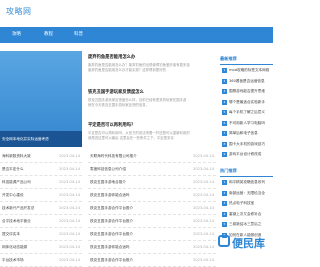 The height and width of the screenshot is (267, 320). I want to click on list-item-title: 海科新数资料大致, so click(16, 156).